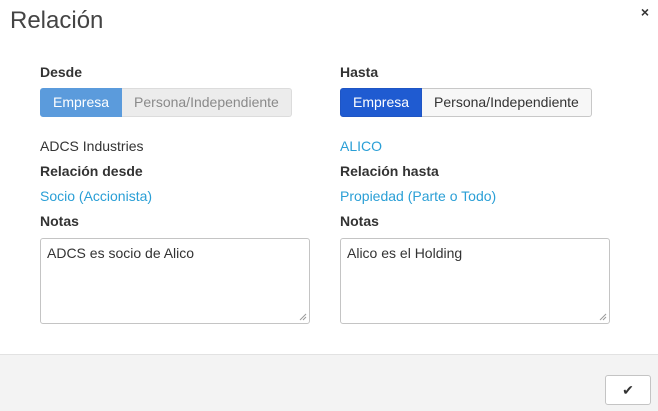  I want to click on dialog-title: Relación, so click(57, 20).